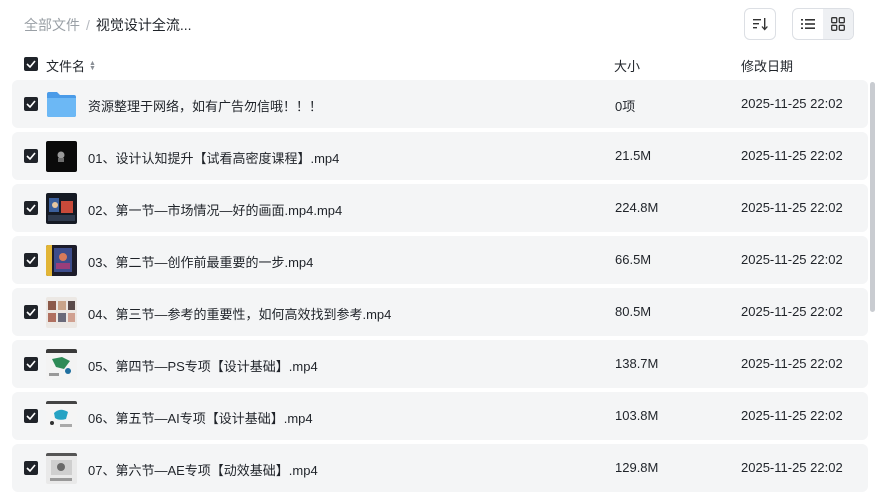 The width and height of the screenshot is (878, 495). I want to click on sort-button, so click(760, 24).